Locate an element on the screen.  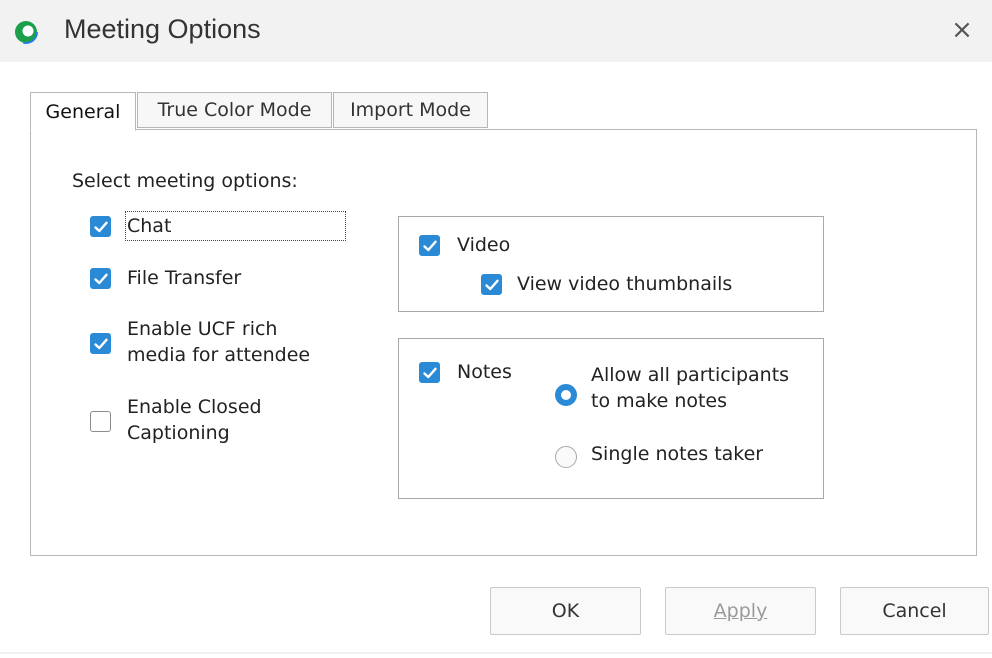
tab-label: True Color Mode is located at coordinates (234, 110).